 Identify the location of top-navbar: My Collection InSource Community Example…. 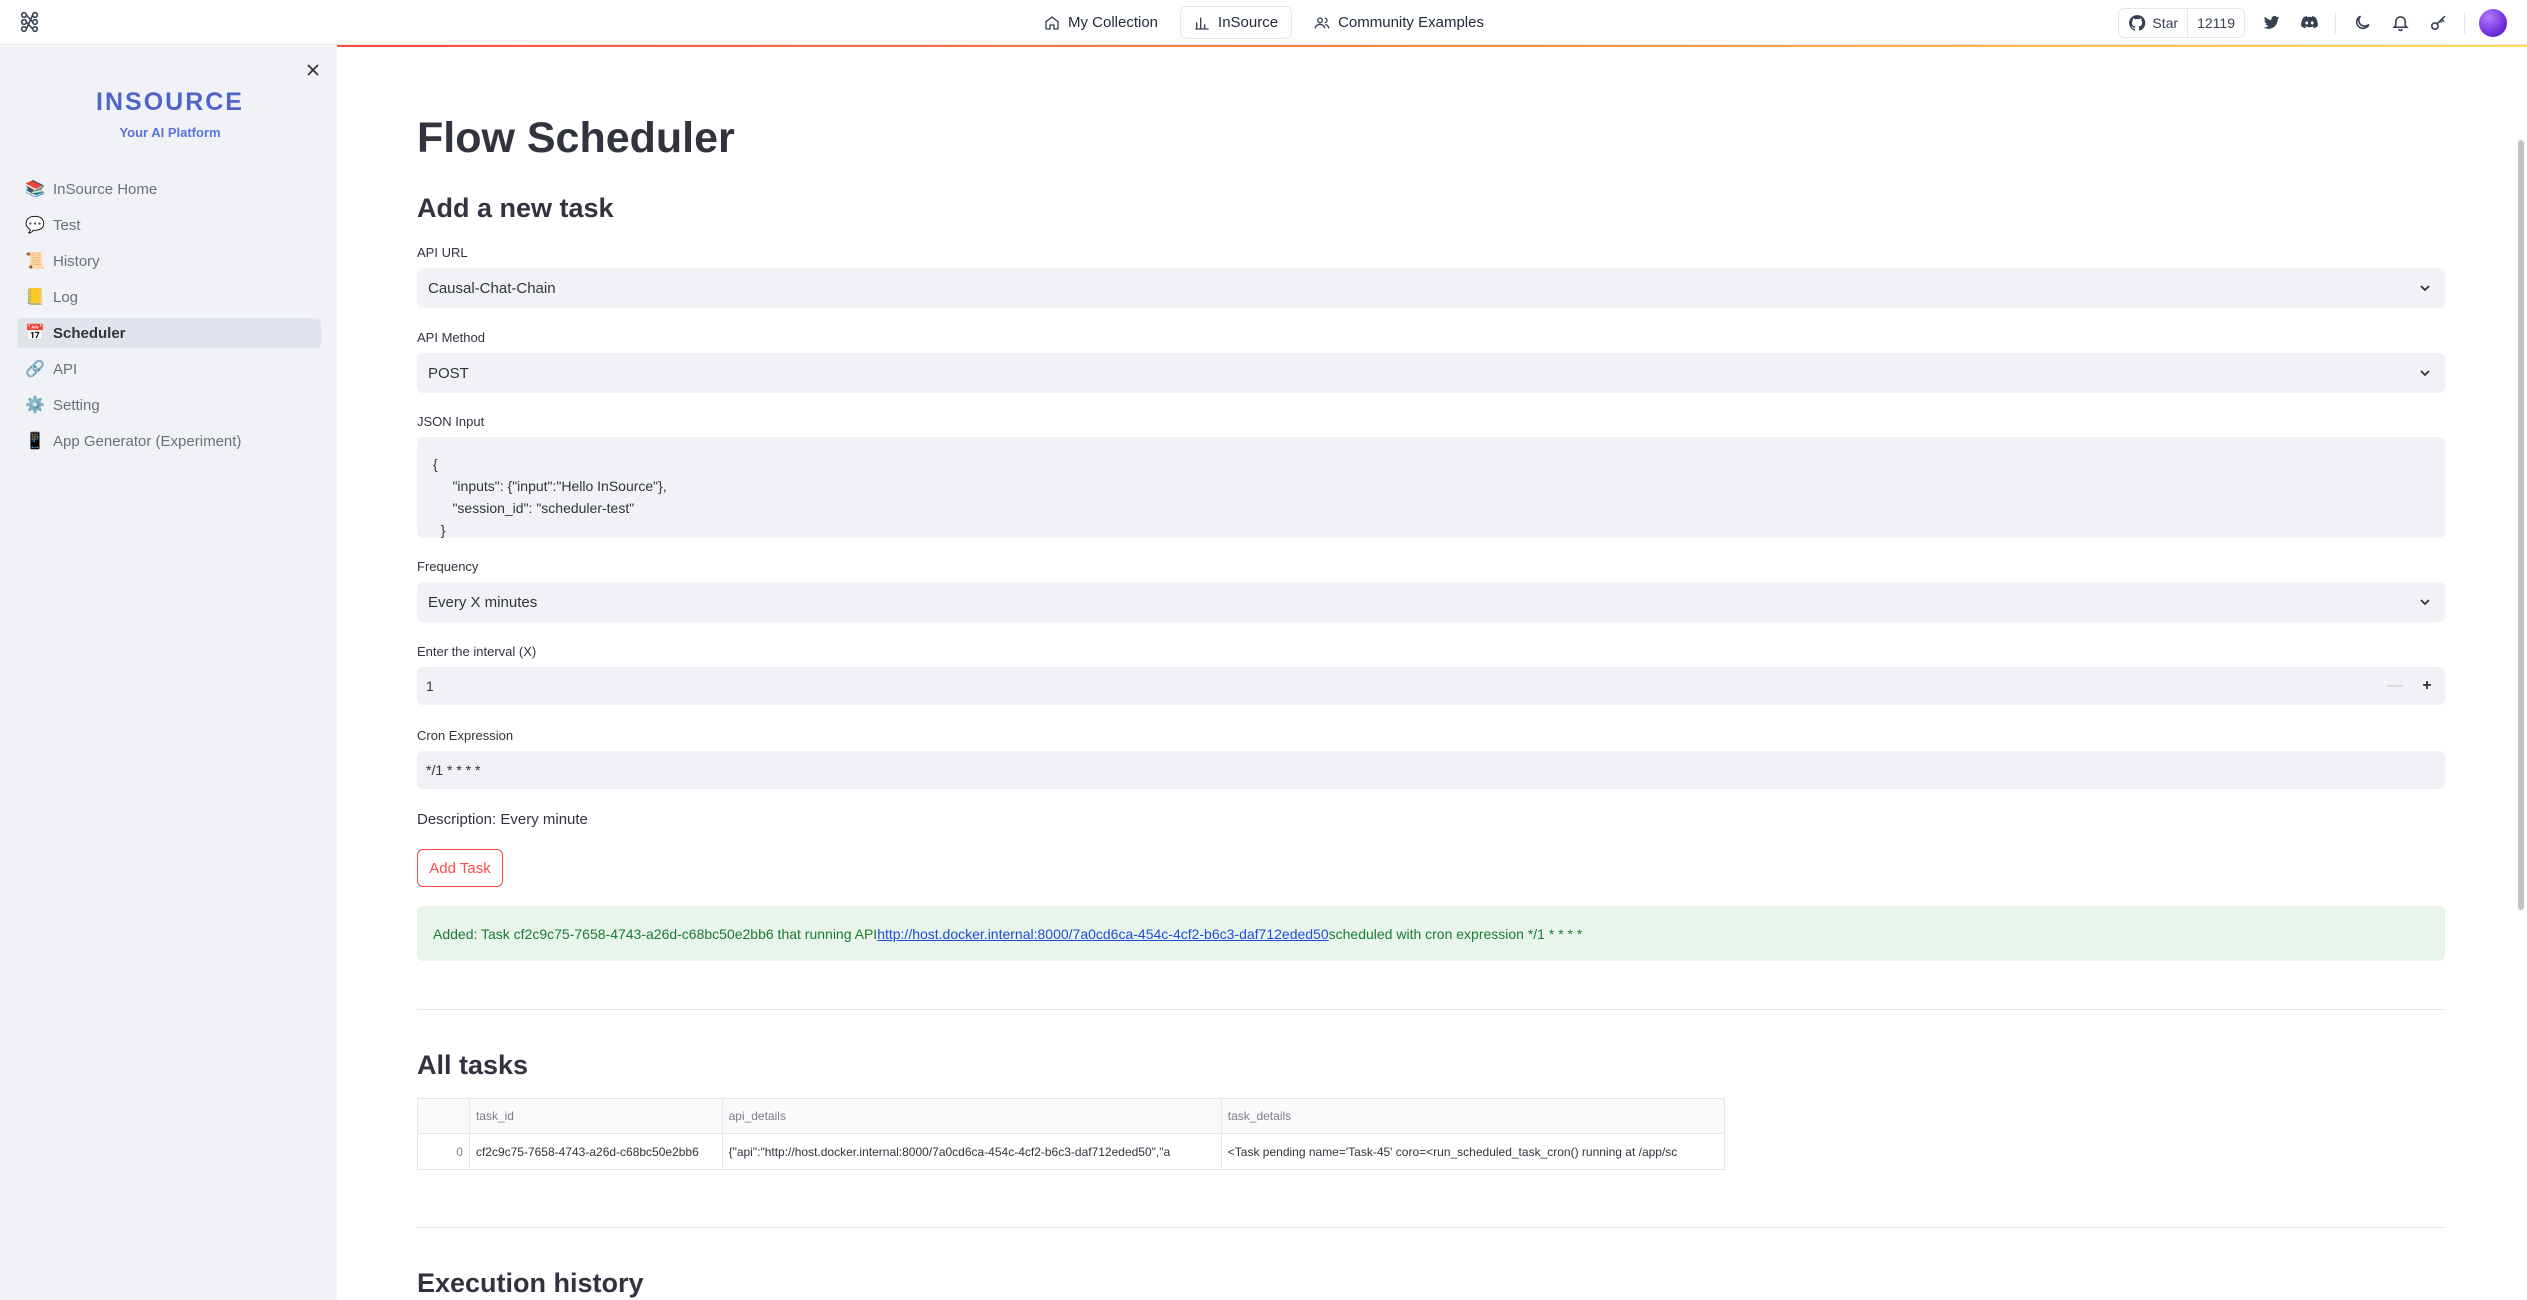
(1263, 22).